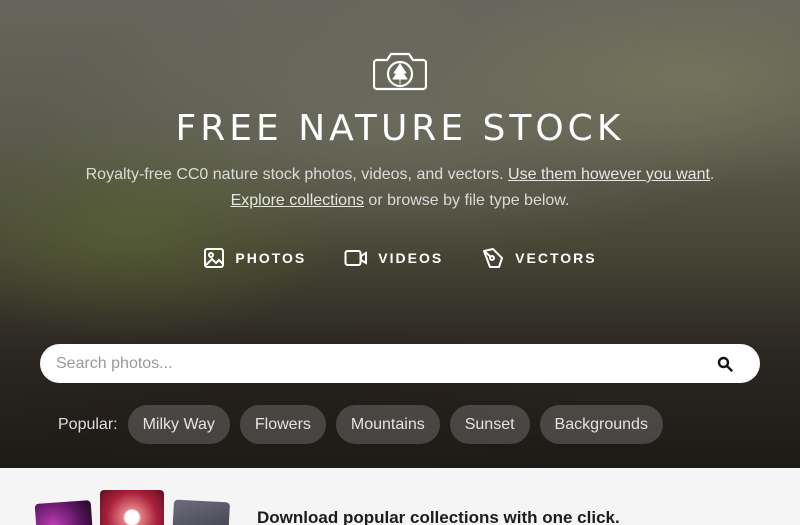  Describe the element at coordinates (400, 128) in the screenshot. I see `page-title: FREE NATURE STOCK` at that location.